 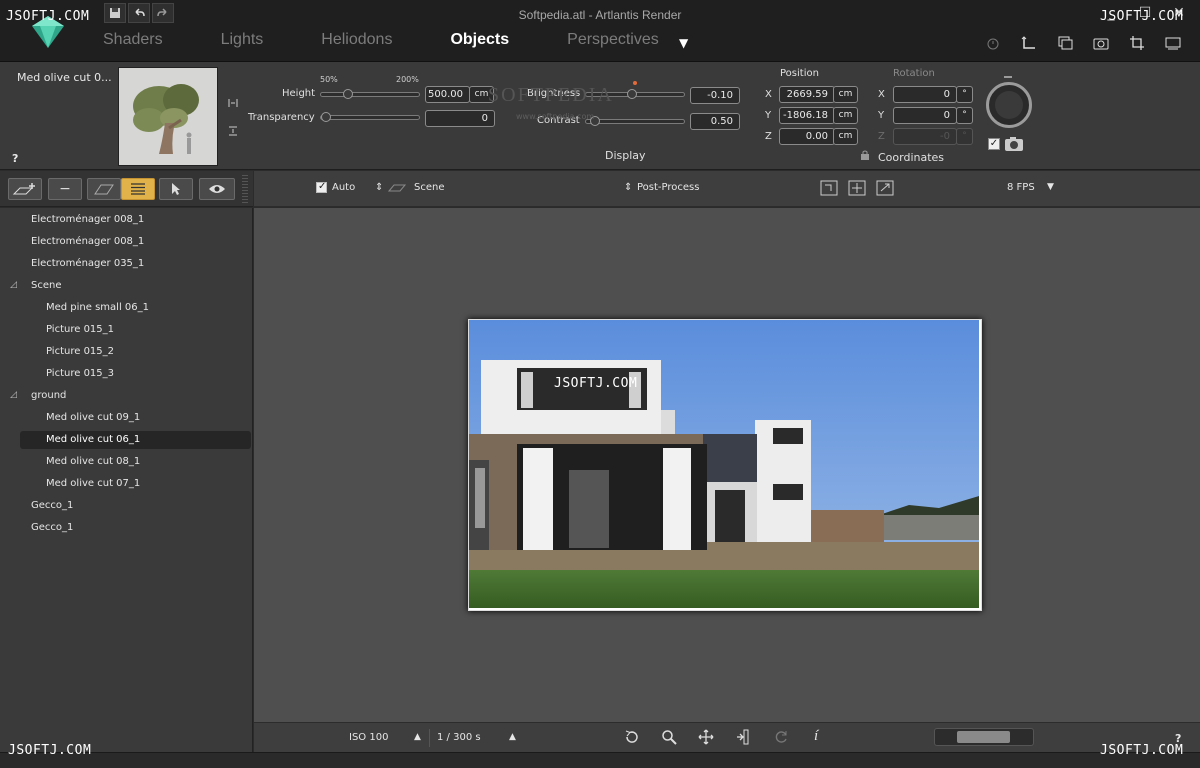 I want to click on fps-dropdown: 8 FPS, so click(x=1021, y=187).